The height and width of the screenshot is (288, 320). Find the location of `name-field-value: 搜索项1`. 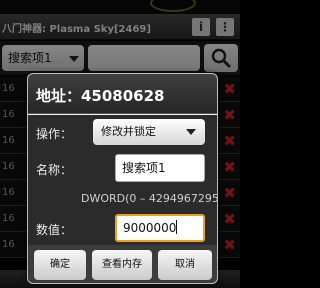

name-field-value: 搜索项1 is located at coordinates (144, 168).